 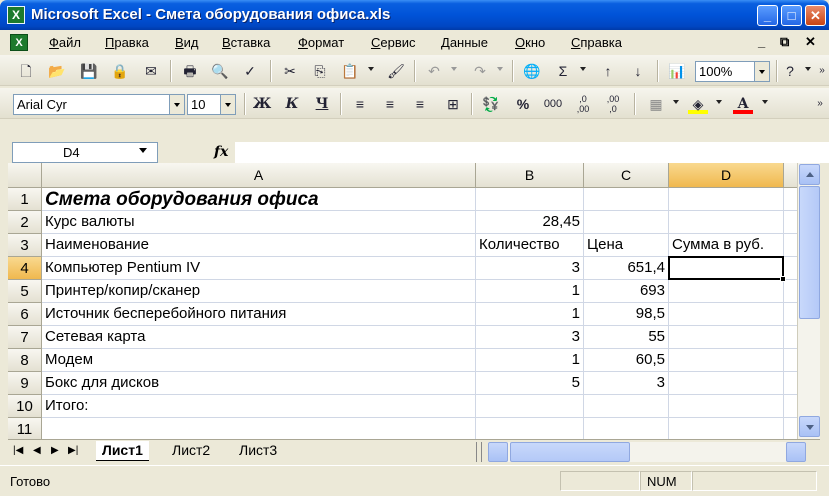 What do you see at coordinates (453, 104) in the screenshot?
I see `merge-center-icon: ⊞` at bounding box center [453, 104].